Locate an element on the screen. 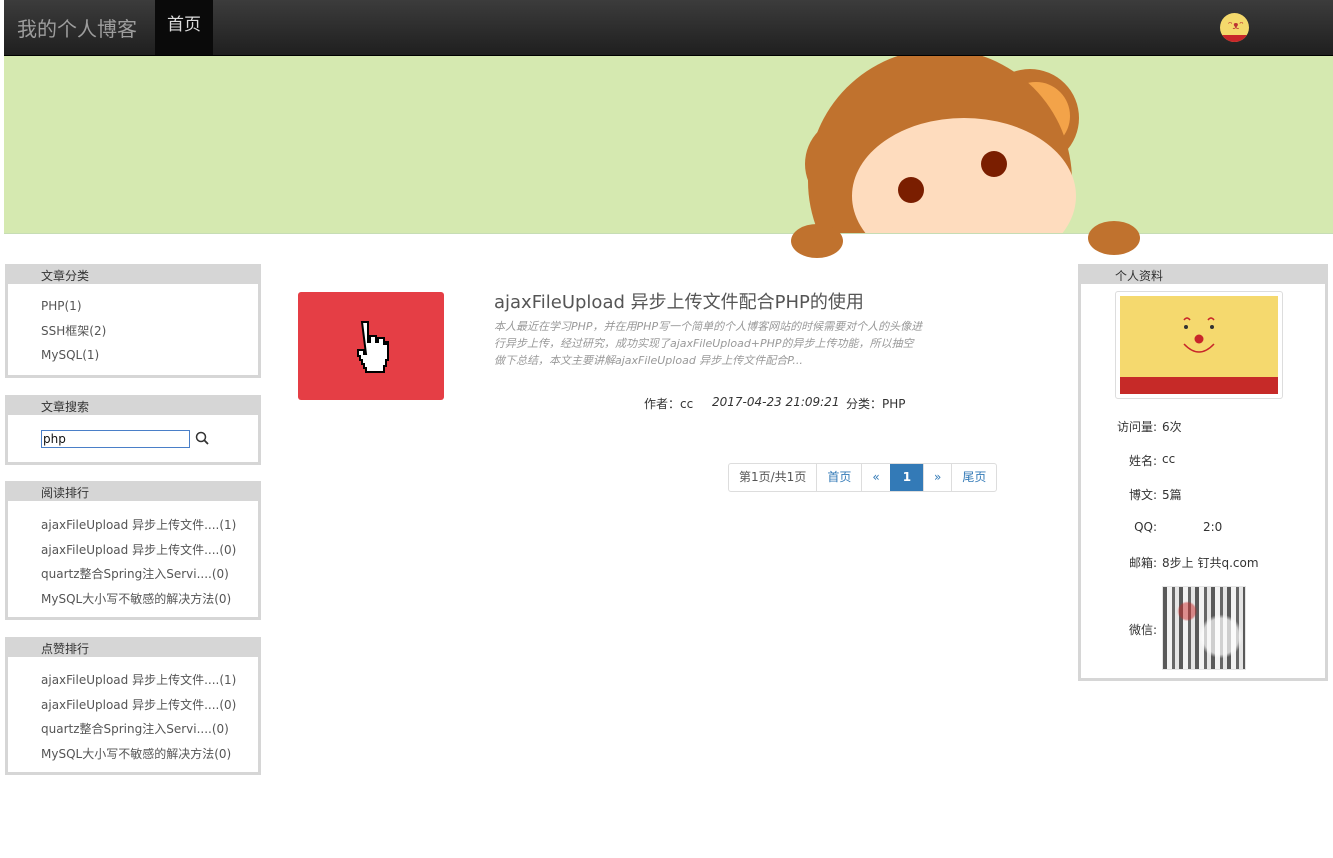 This screenshot has width=1333, height=858. name-label: 姓名: is located at coordinates (1142, 461).